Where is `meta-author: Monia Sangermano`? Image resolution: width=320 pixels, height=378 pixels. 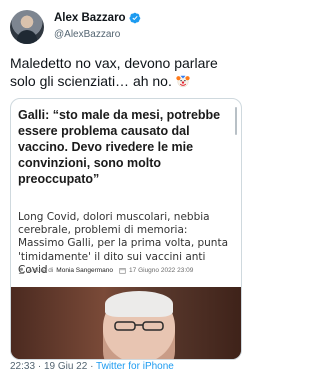 meta-author: Monia Sangermano is located at coordinates (84, 270).